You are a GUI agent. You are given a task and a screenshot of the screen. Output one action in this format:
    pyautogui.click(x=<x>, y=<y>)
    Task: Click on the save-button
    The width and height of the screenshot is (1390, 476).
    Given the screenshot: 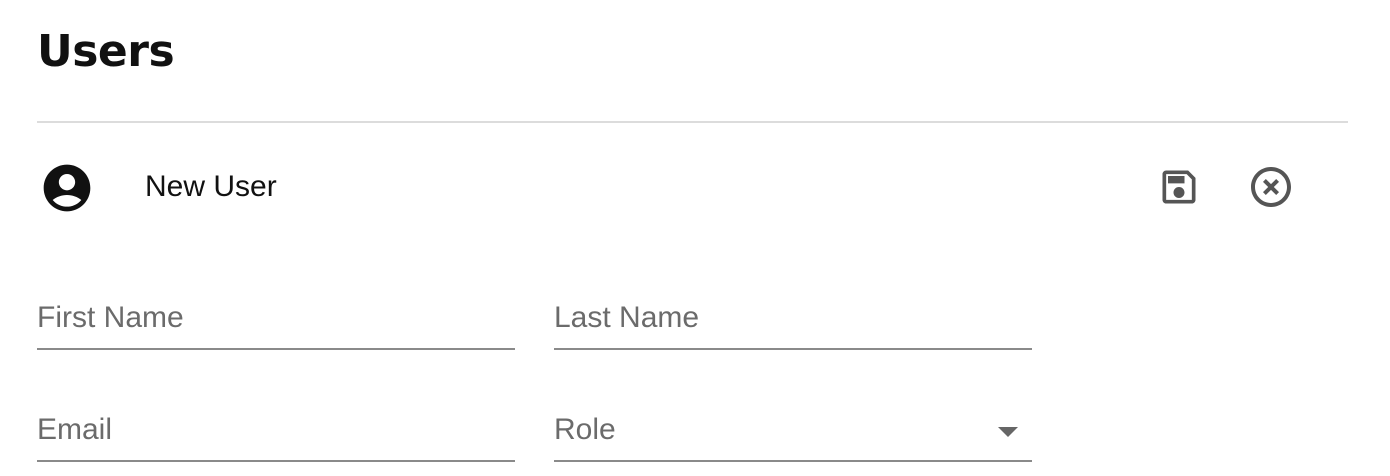 What is the action you would take?
    pyautogui.click(x=1179, y=187)
    